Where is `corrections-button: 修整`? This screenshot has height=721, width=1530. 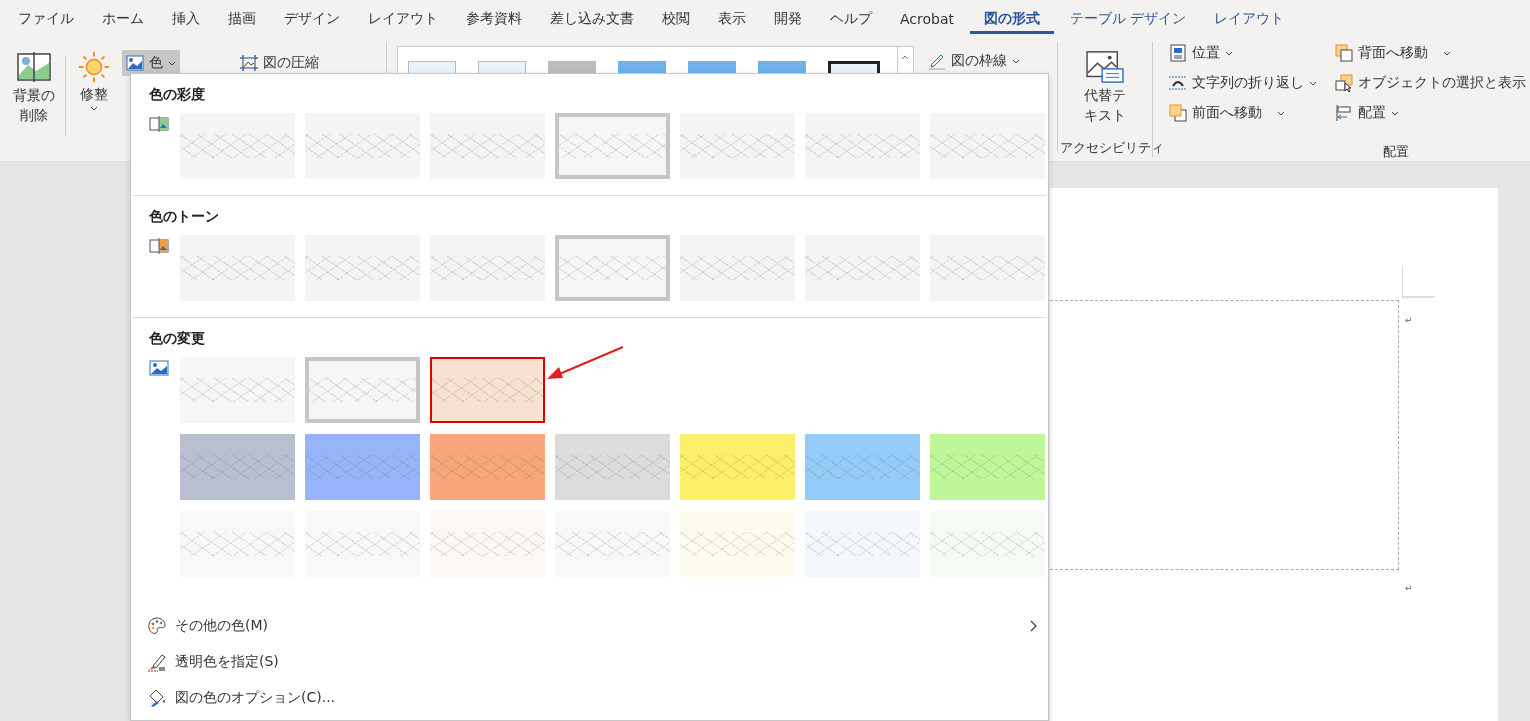 corrections-button: 修整 is located at coordinates (94, 100).